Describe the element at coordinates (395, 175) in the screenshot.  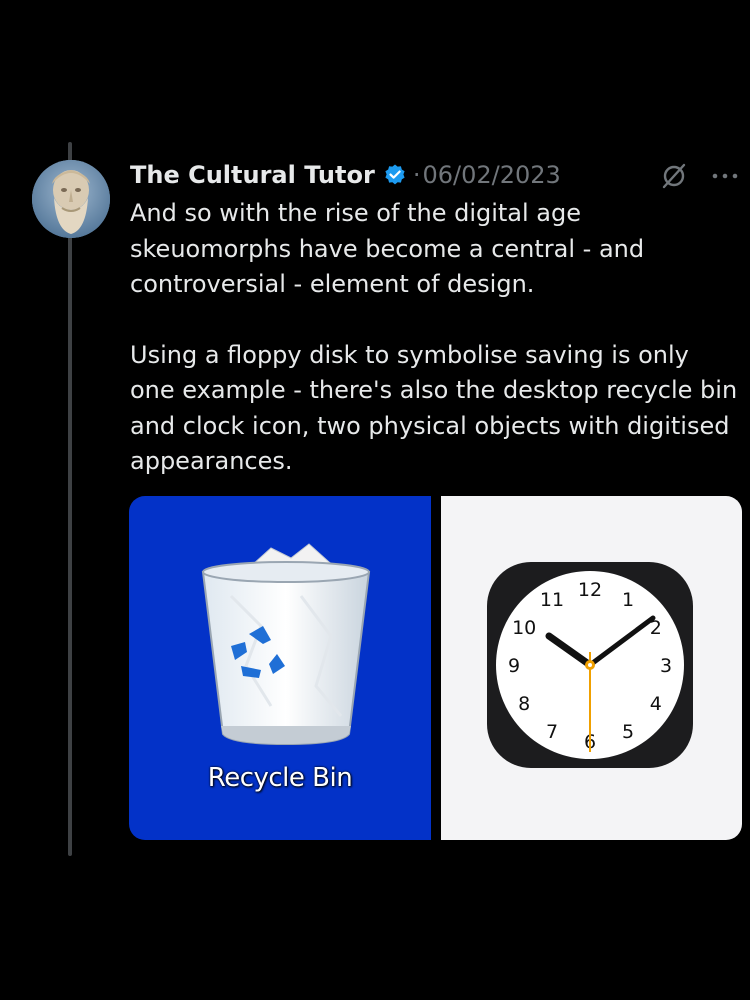
I see `verified-badge-icon` at that location.